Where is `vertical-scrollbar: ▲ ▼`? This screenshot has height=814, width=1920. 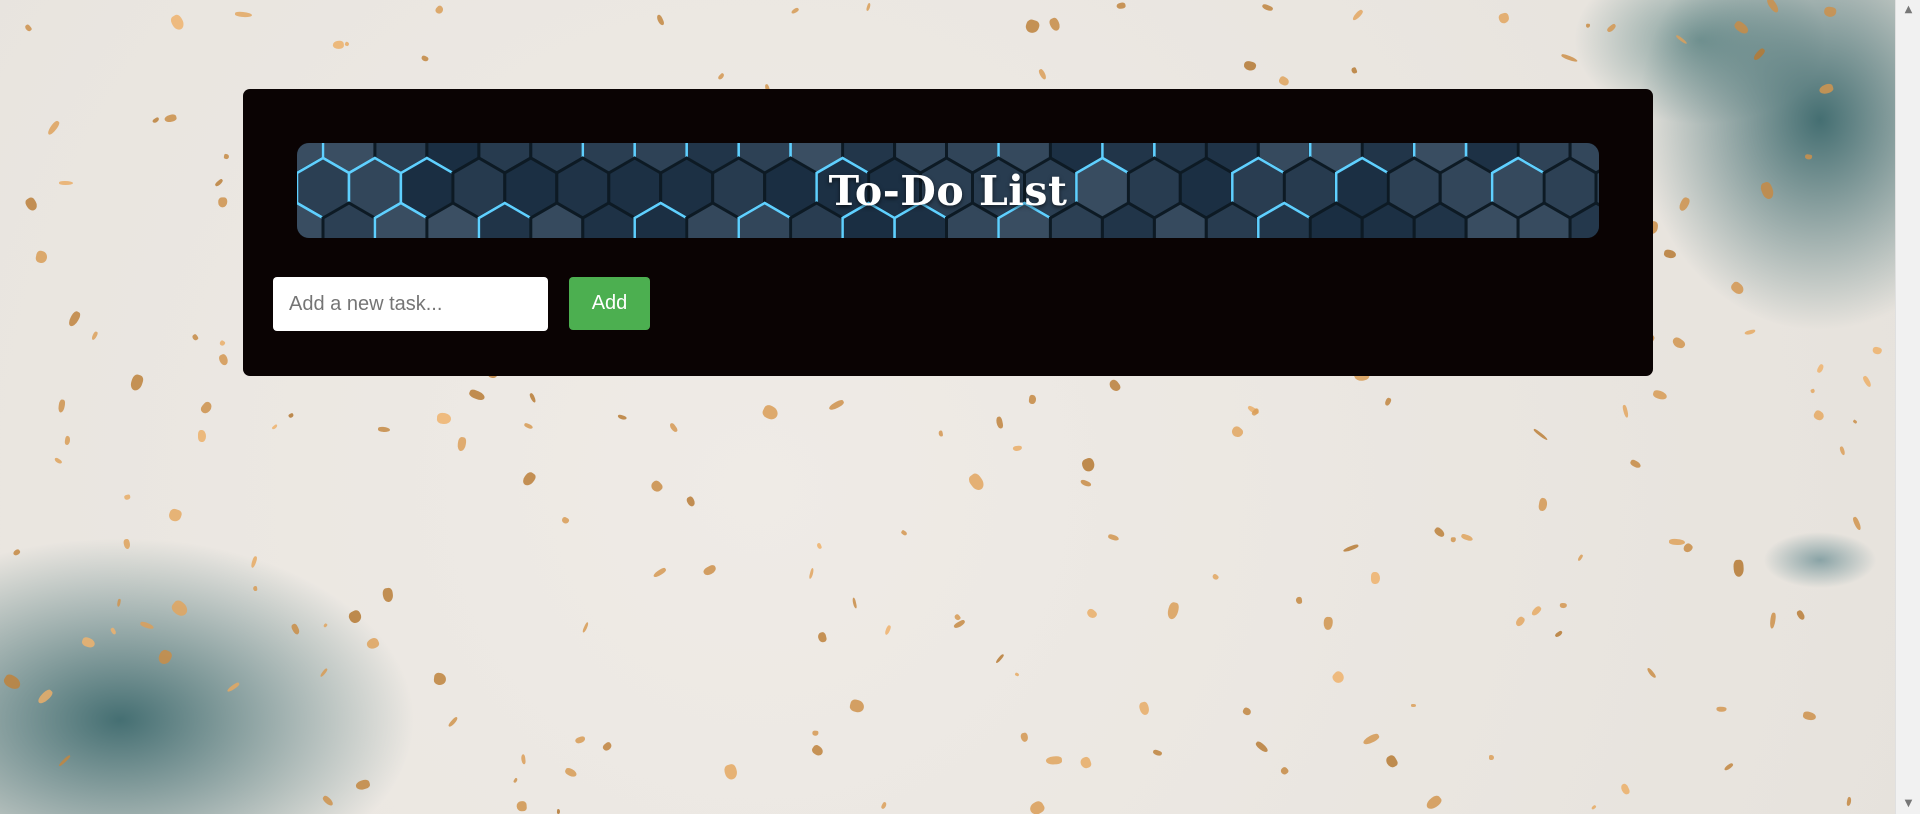
vertical-scrollbar: ▲ ▼ is located at coordinates (1907, 407).